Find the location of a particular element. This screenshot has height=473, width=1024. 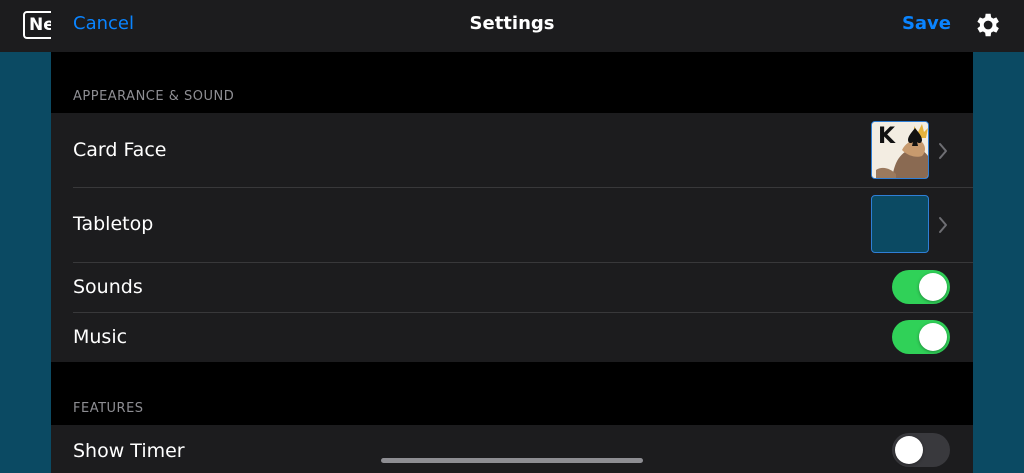

show-timer-row: Show Timer is located at coordinates (512, 449).